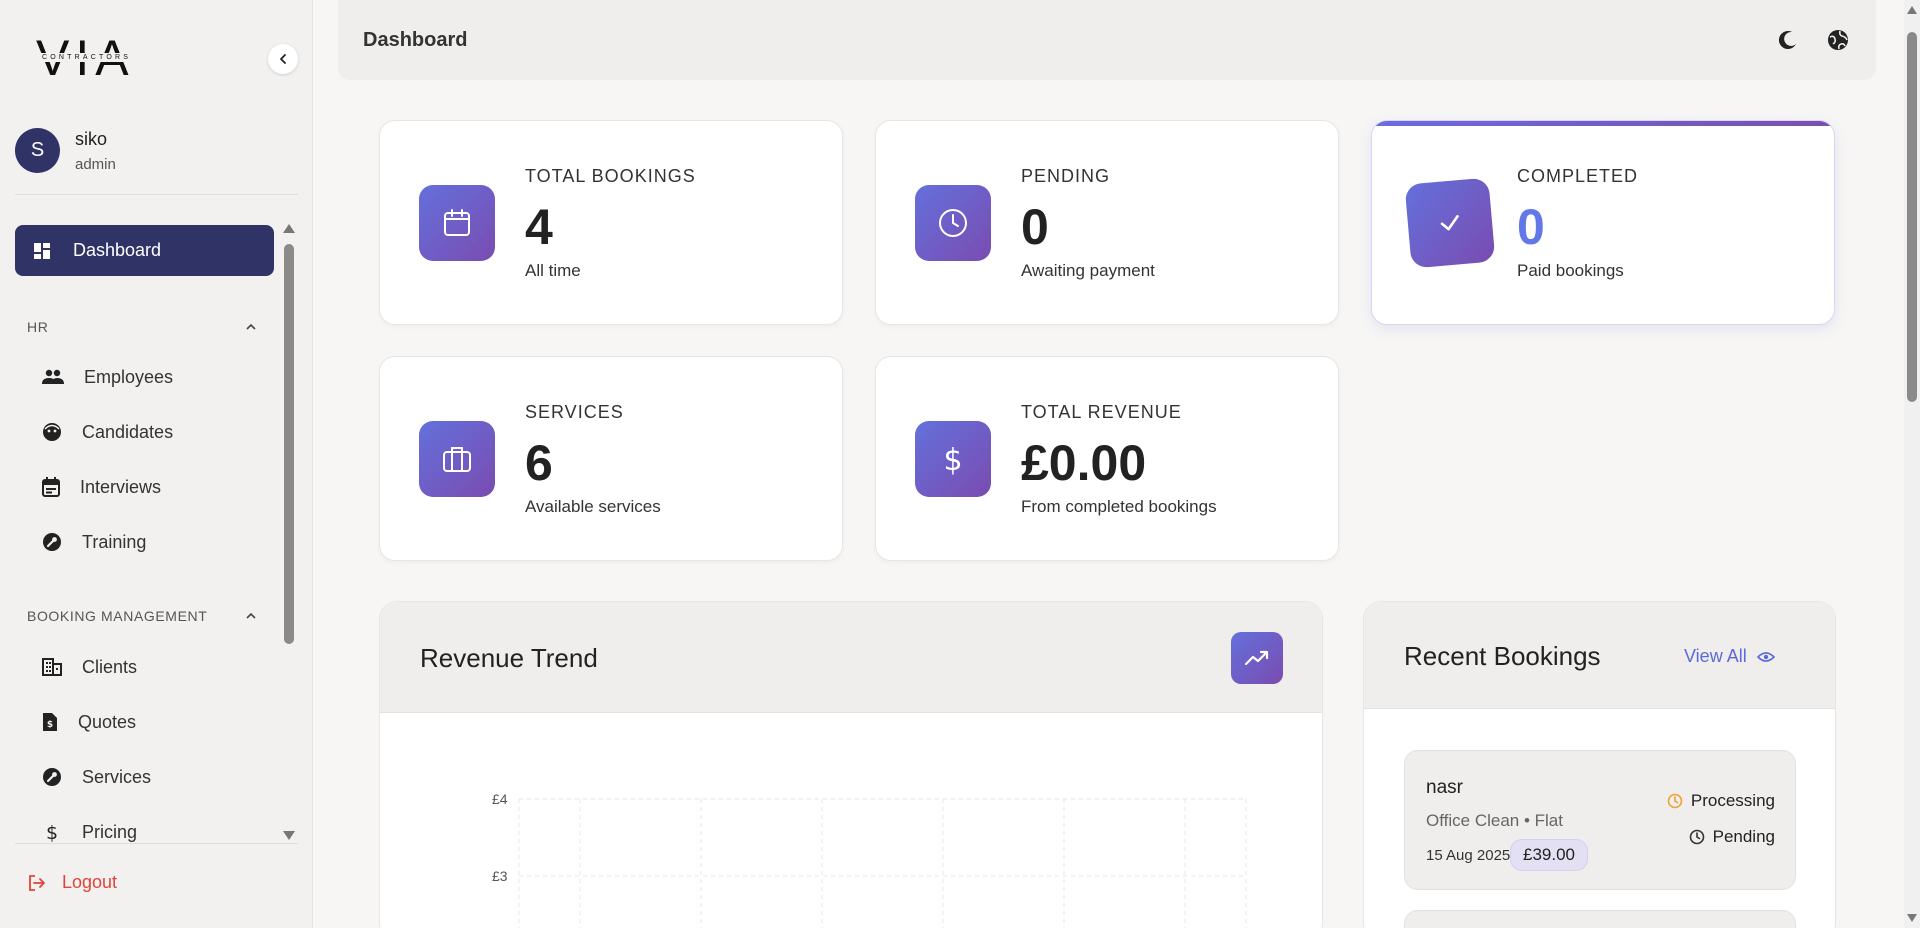 Image resolution: width=1920 pixels, height=928 pixels. I want to click on sidebar-scrollbar, so click(289, 532).